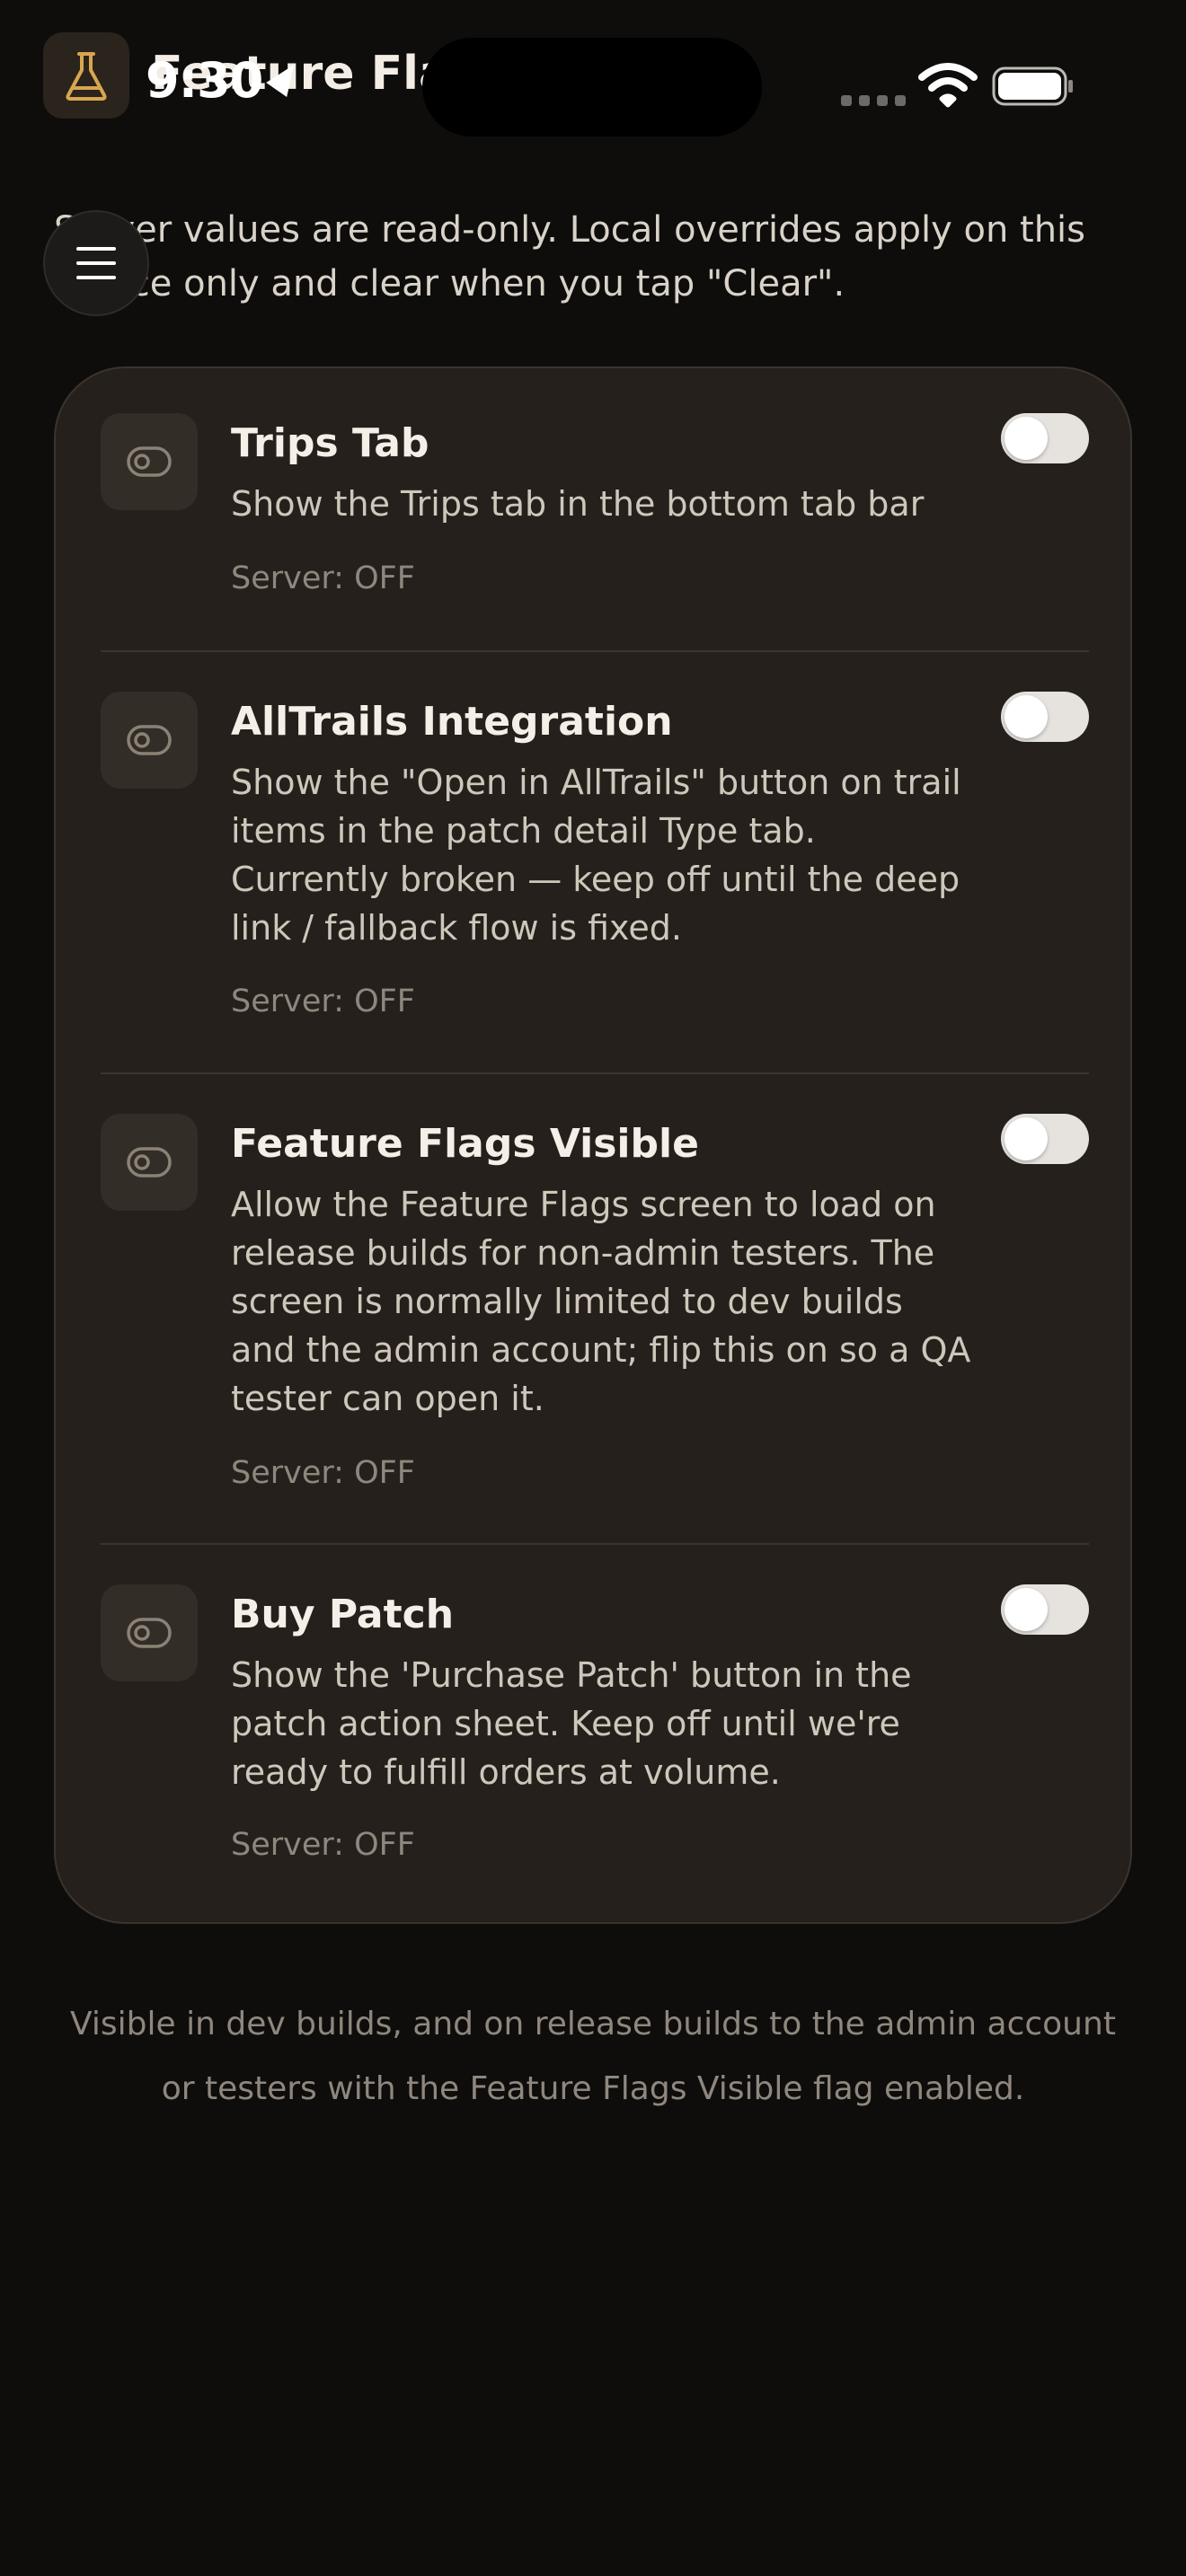 The width and height of the screenshot is (1186, 2576). I want to click on wifi-icon, so click(948, 85).